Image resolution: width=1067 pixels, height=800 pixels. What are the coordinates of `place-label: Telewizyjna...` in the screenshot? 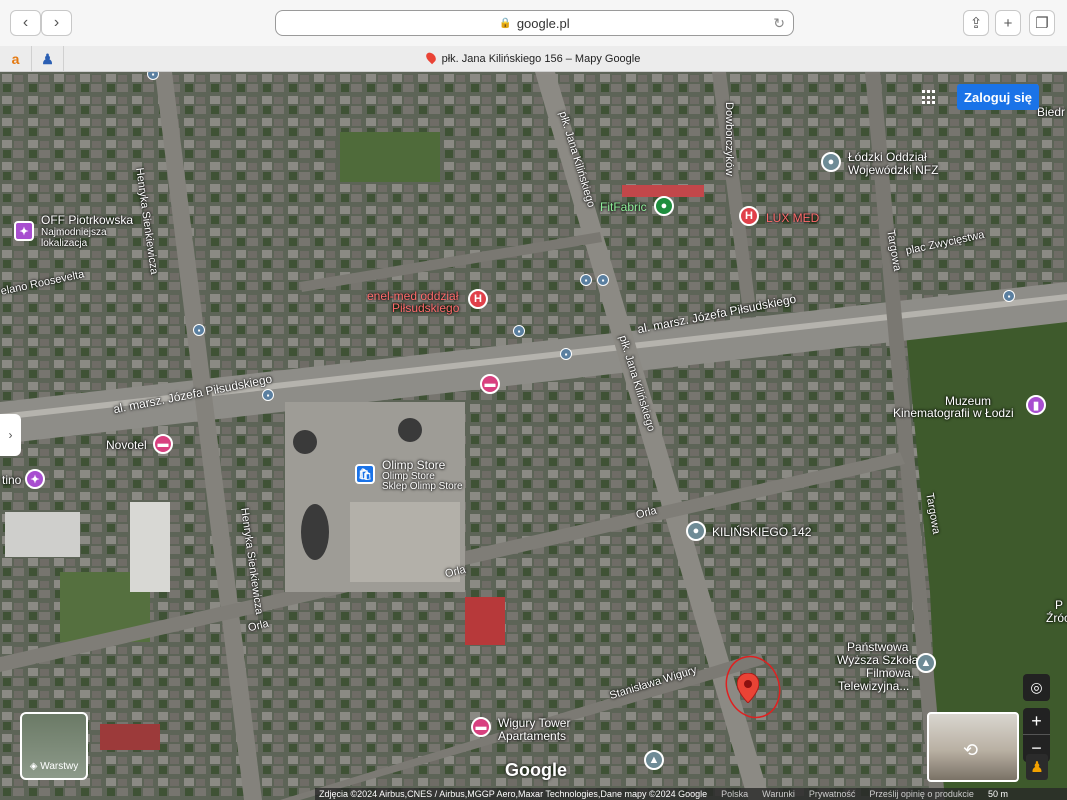 It's located at (874, 686).